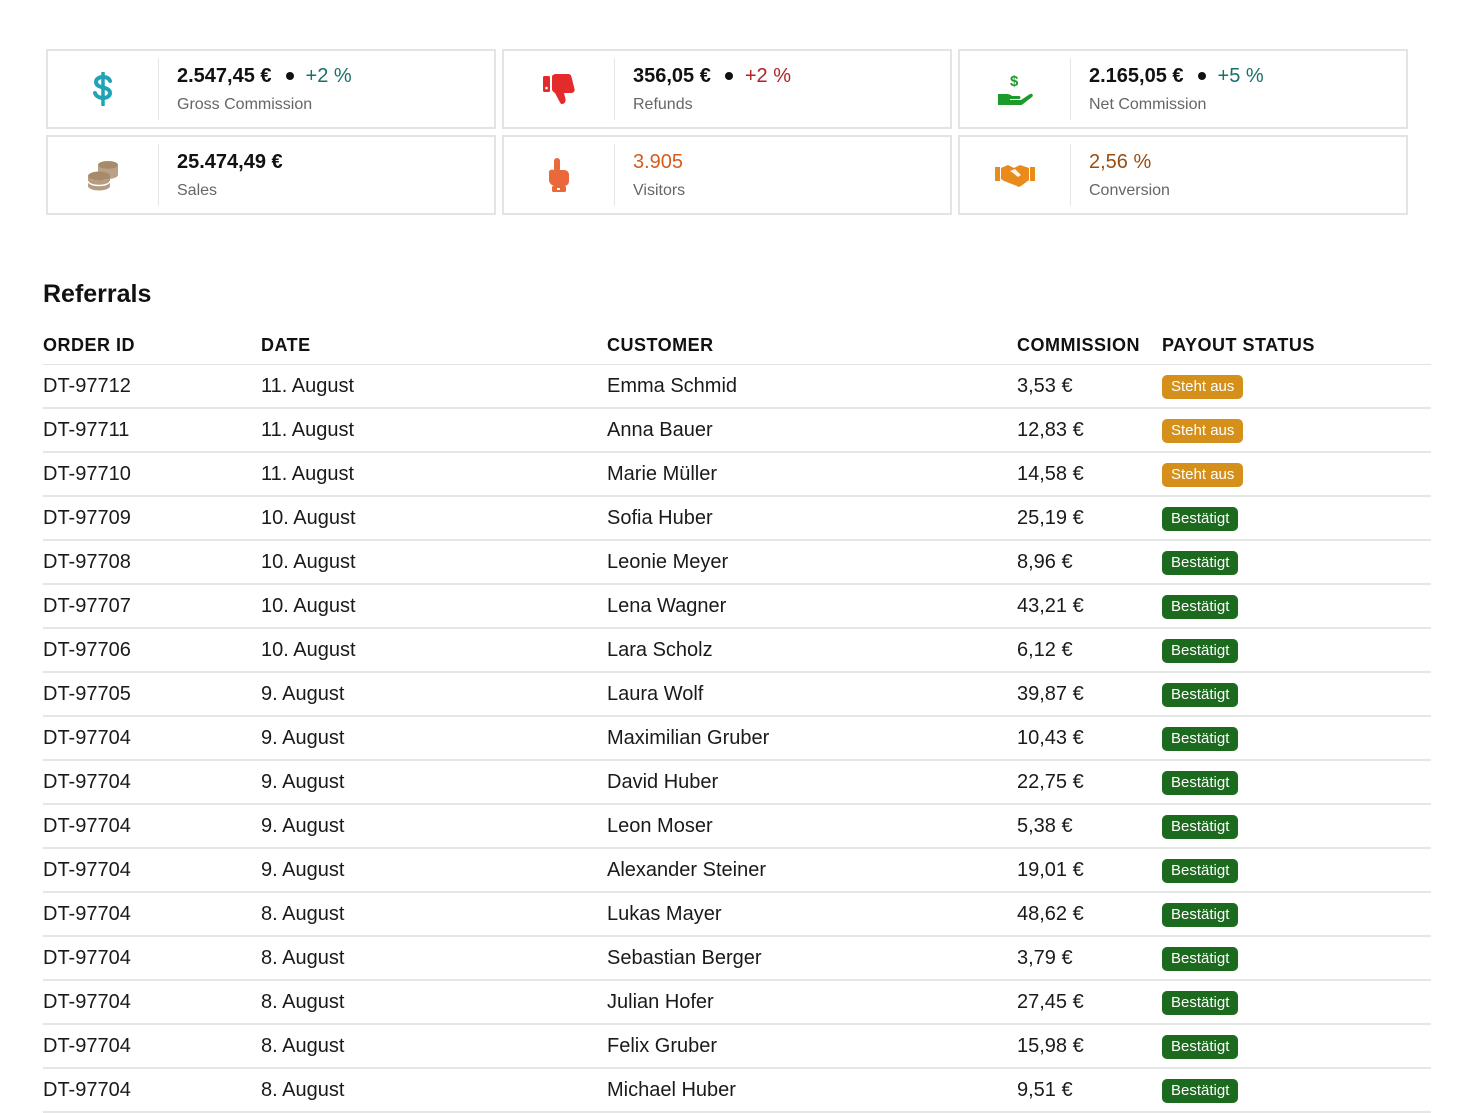  What do you see at coordinates (103, 89) in the screenshot?
I see `dollar-icon` at bounding box center [103, 89].